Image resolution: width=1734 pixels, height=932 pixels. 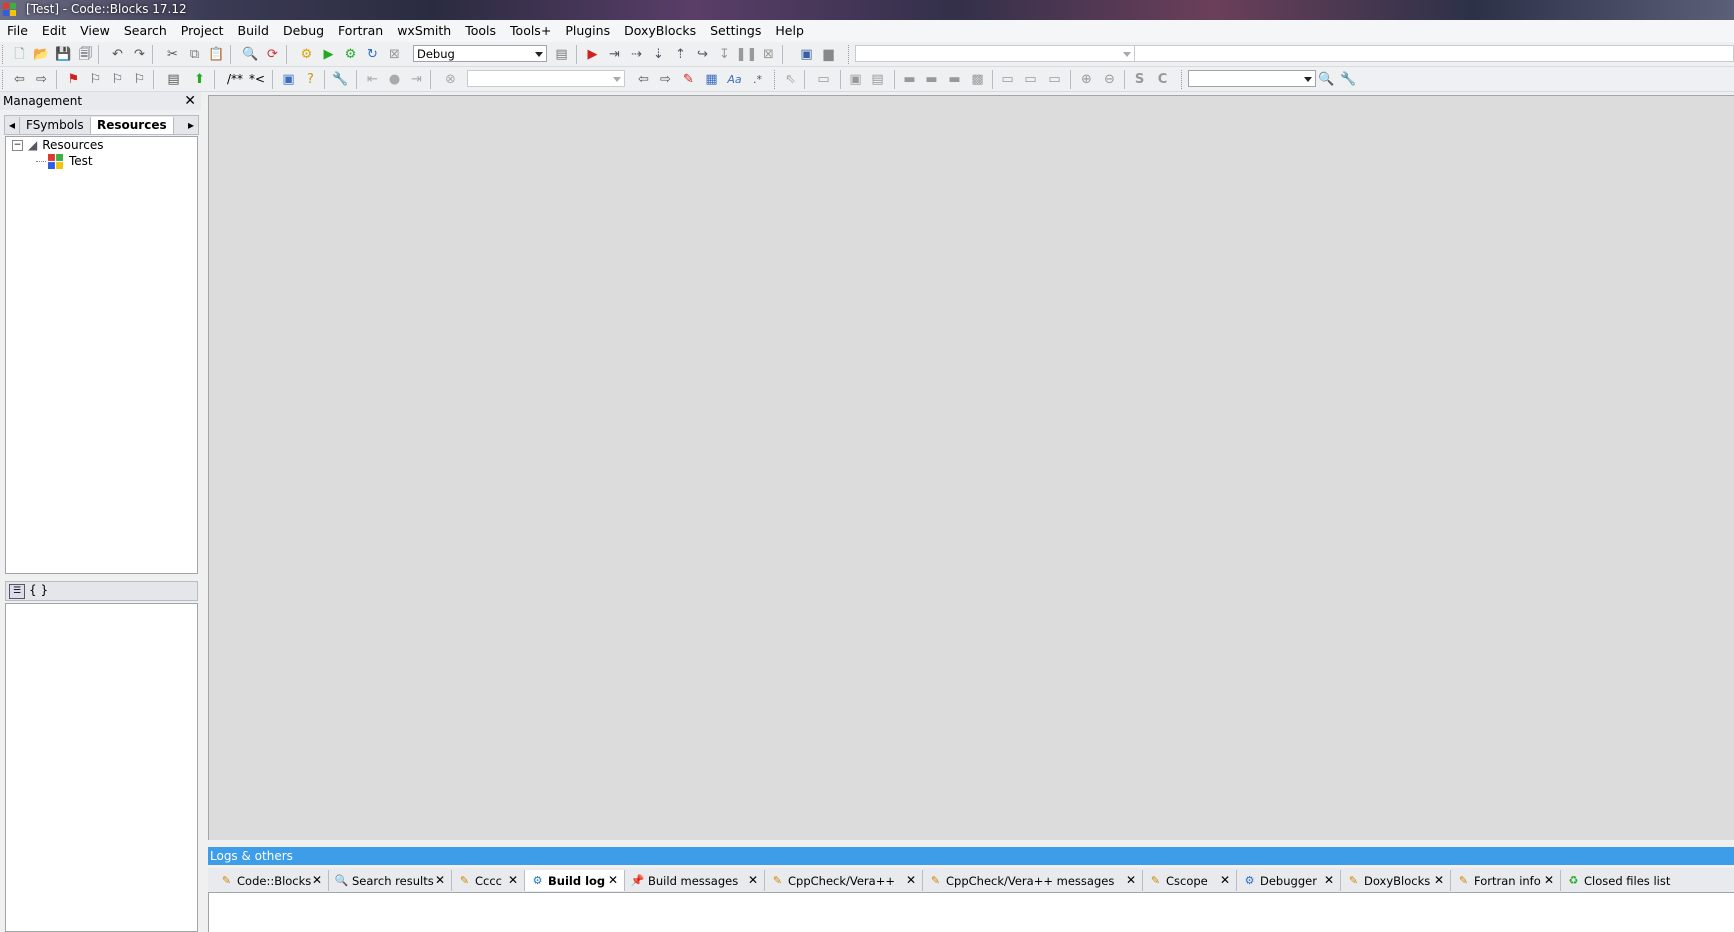 What do you see at coordinates (12, 125) in the screenshot?
I see `tab-scroll-left-icon: ◂` at bounding box center [12, 125].